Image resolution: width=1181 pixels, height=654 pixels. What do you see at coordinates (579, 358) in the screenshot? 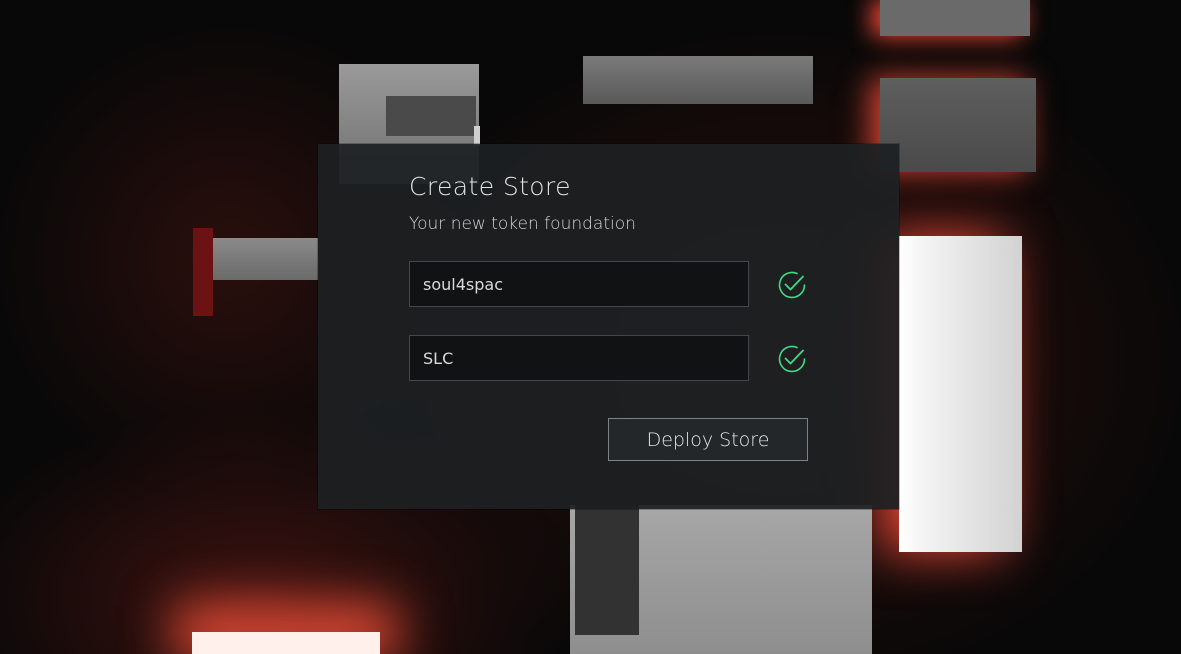
I see `token-symbol-input` at bounding box center [579, 358].